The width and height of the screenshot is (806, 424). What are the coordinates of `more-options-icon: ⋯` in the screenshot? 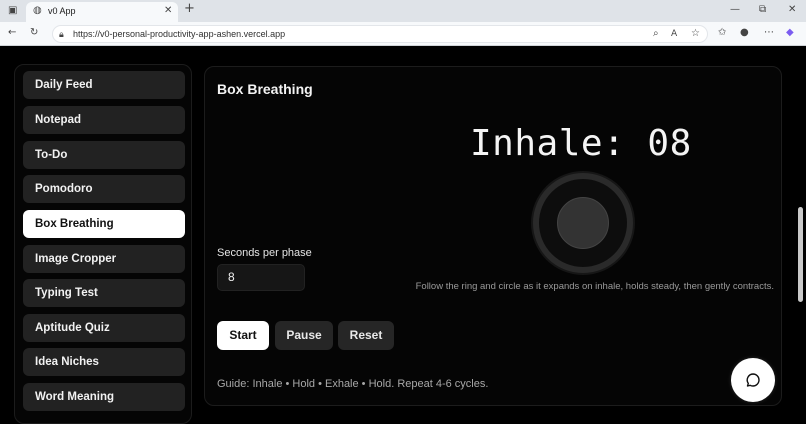 It's located at (769, 33).